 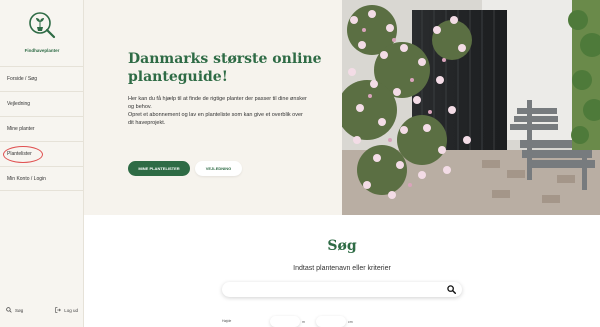 What do you see at coordinates (225, 68) in the screenshot?
I see `hero-title: Danmarks største online planteguide!` at bounding box center [225, 68].